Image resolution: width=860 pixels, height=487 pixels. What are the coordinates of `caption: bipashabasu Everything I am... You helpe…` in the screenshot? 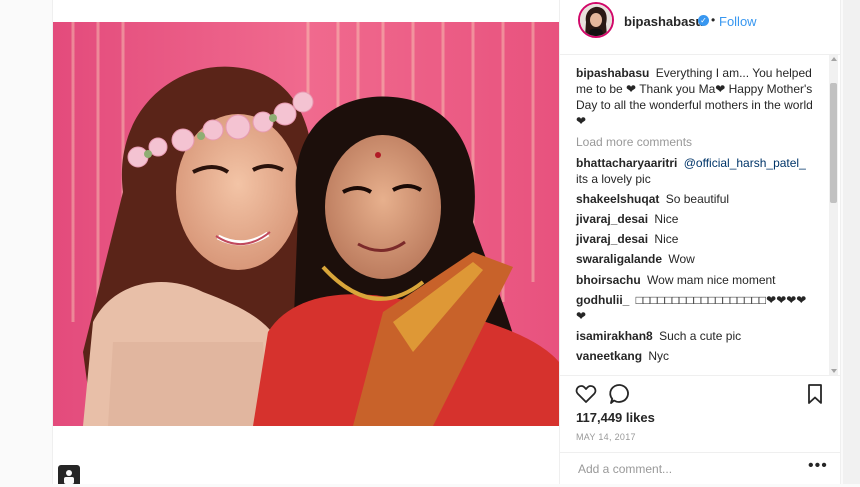 It's located at (696, 97).